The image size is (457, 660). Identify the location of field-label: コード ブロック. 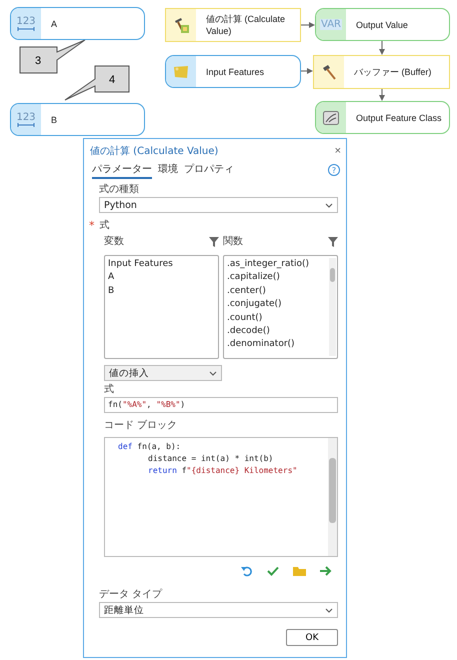
(141, 426).